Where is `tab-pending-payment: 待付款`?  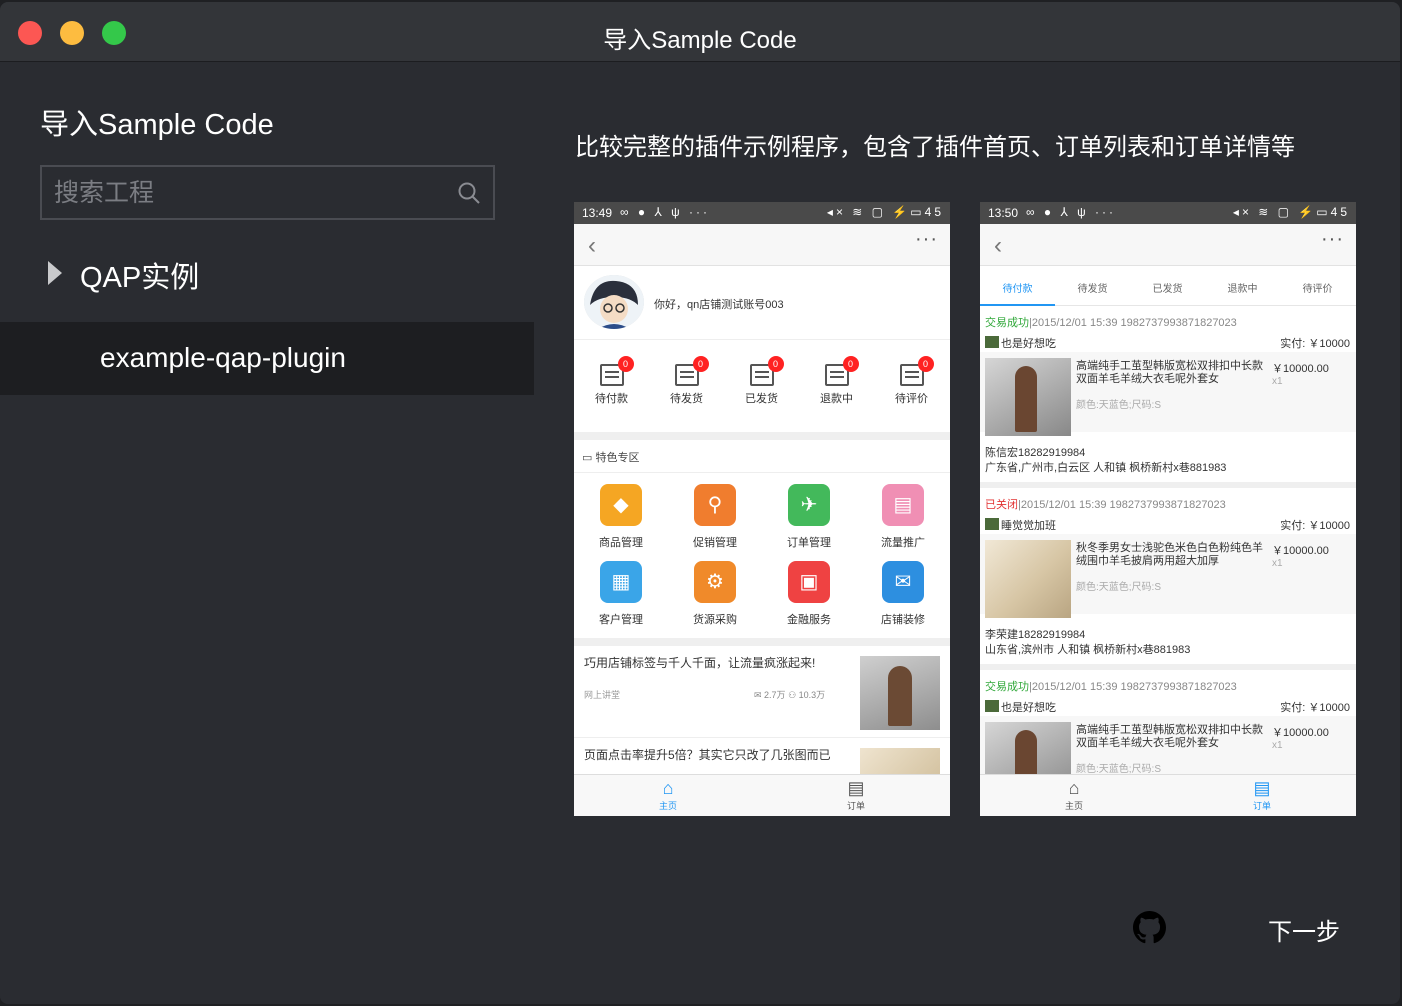 tab-pending-payment: 待付款 is located at coordinates (1017, 287).